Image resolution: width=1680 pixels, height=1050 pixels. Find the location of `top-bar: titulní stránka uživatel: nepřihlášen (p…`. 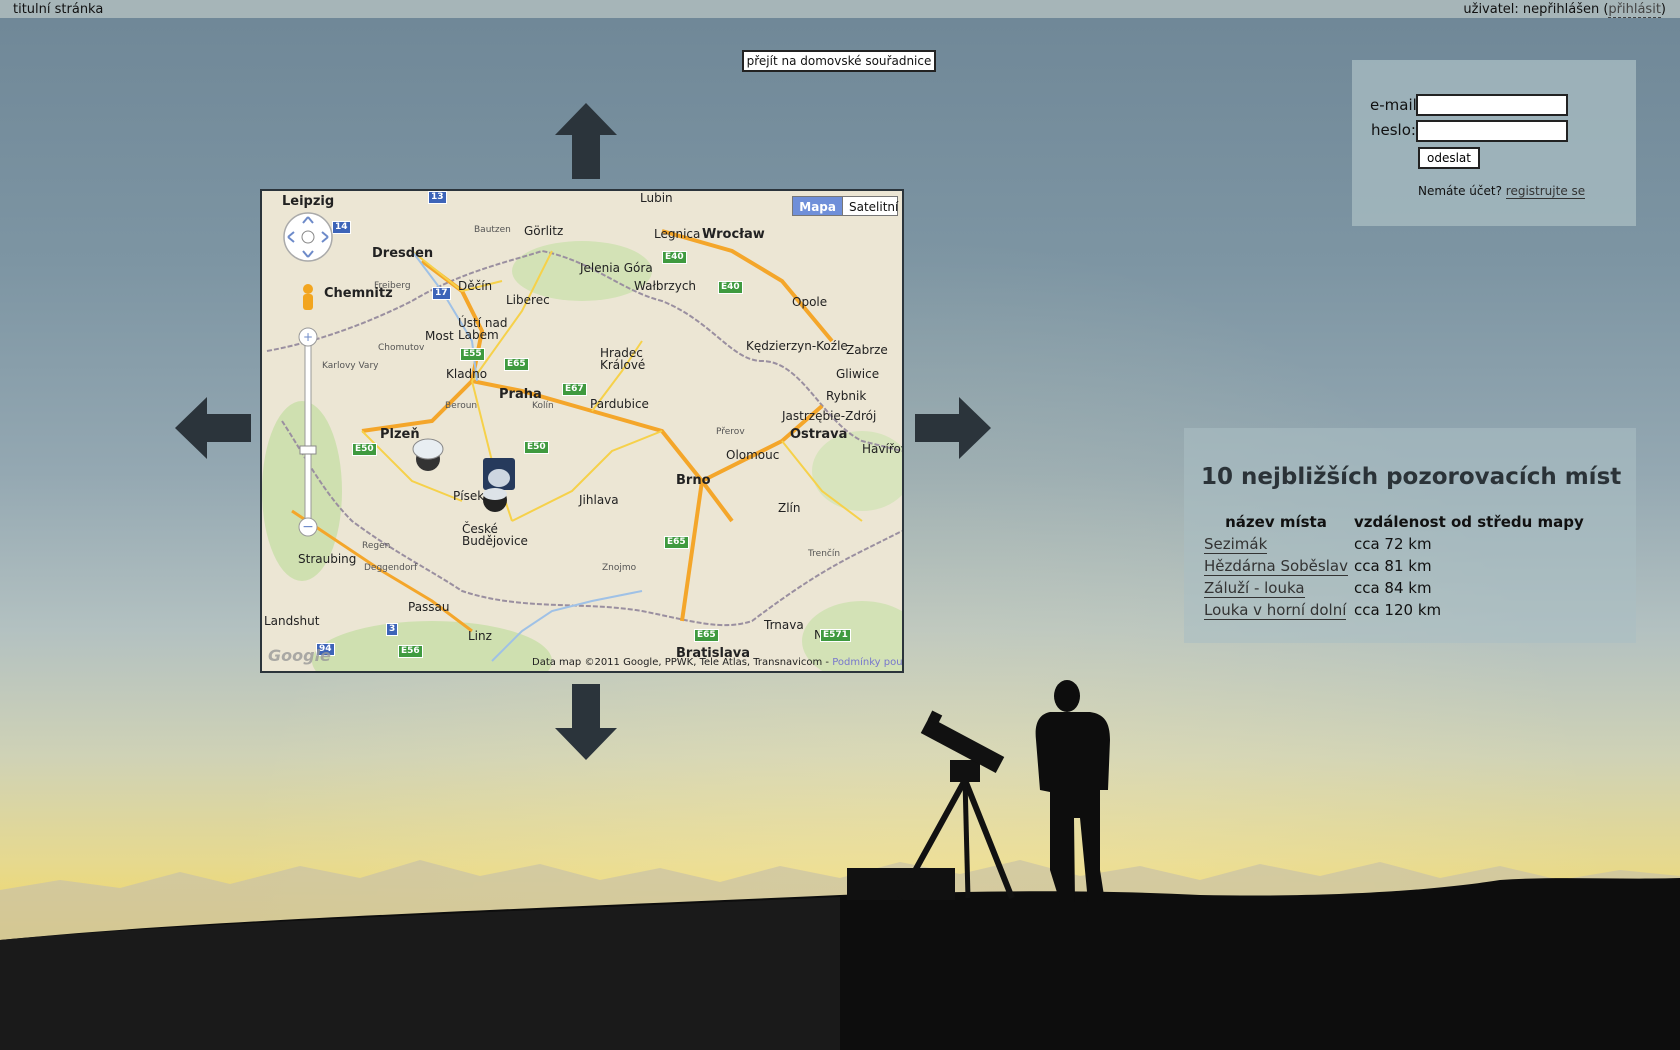

top-bar: titulní stránka uživatel: nepřihlášen (p… is located at coordinates (840, 9).